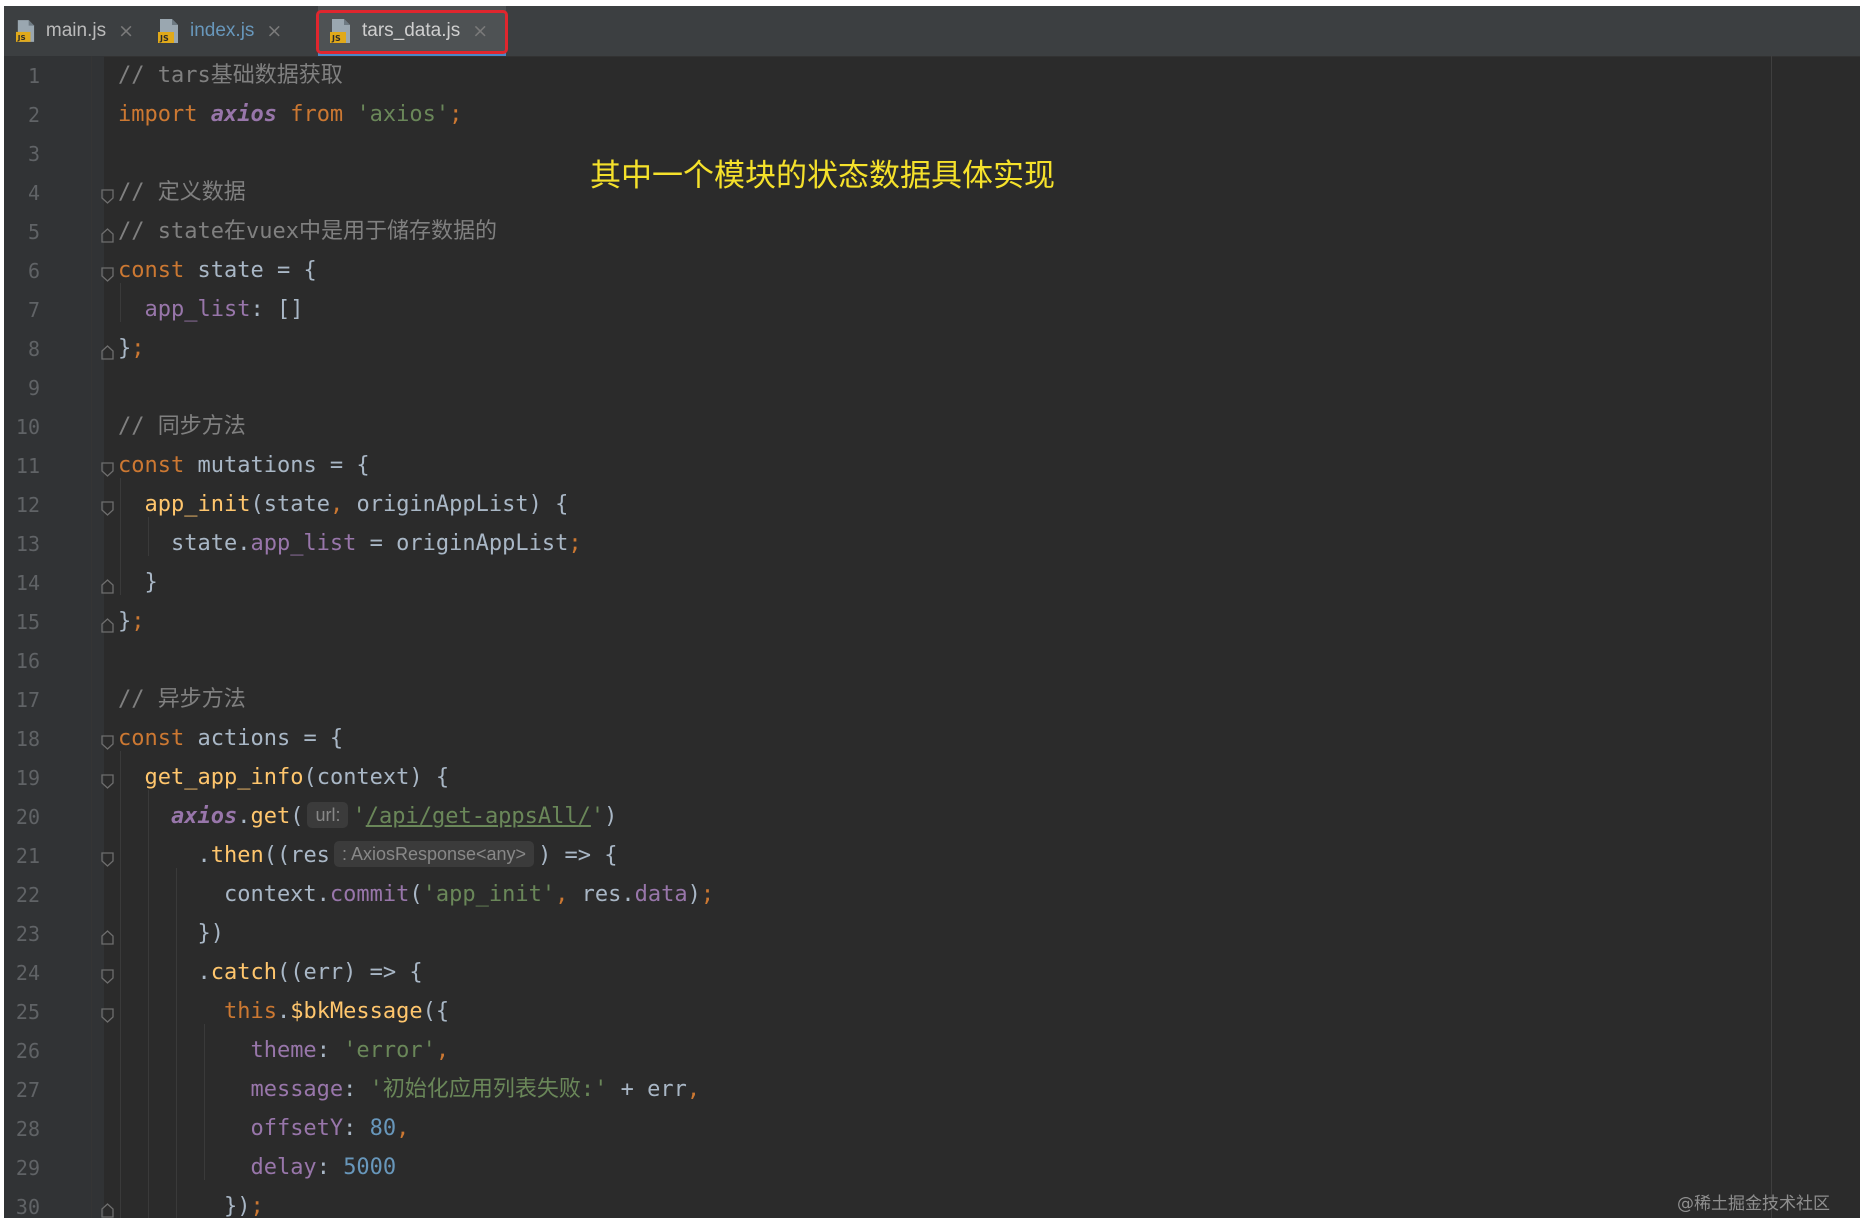 This screenshot has height=1222, width=1862. I want to click on code-line-21: .then((res: AxiosResponse<any>) => {, so click(368, 854).